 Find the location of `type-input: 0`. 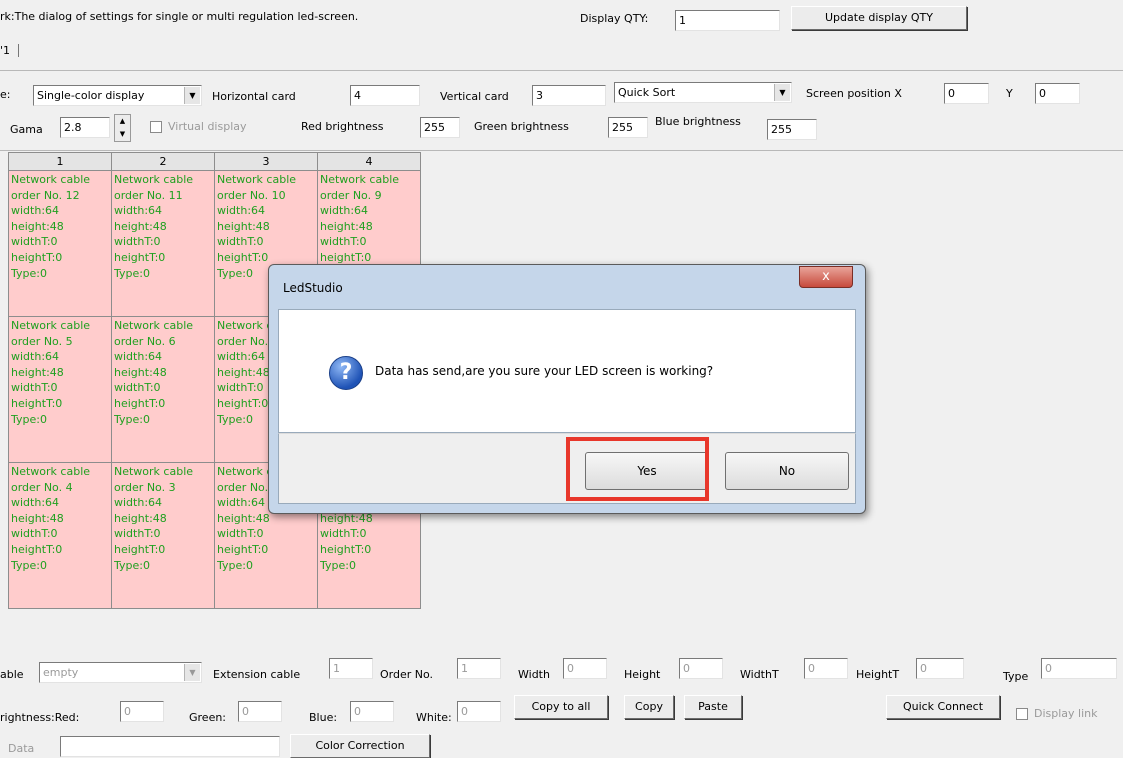

type-input: 0 is located at coordinates (1079, 668).